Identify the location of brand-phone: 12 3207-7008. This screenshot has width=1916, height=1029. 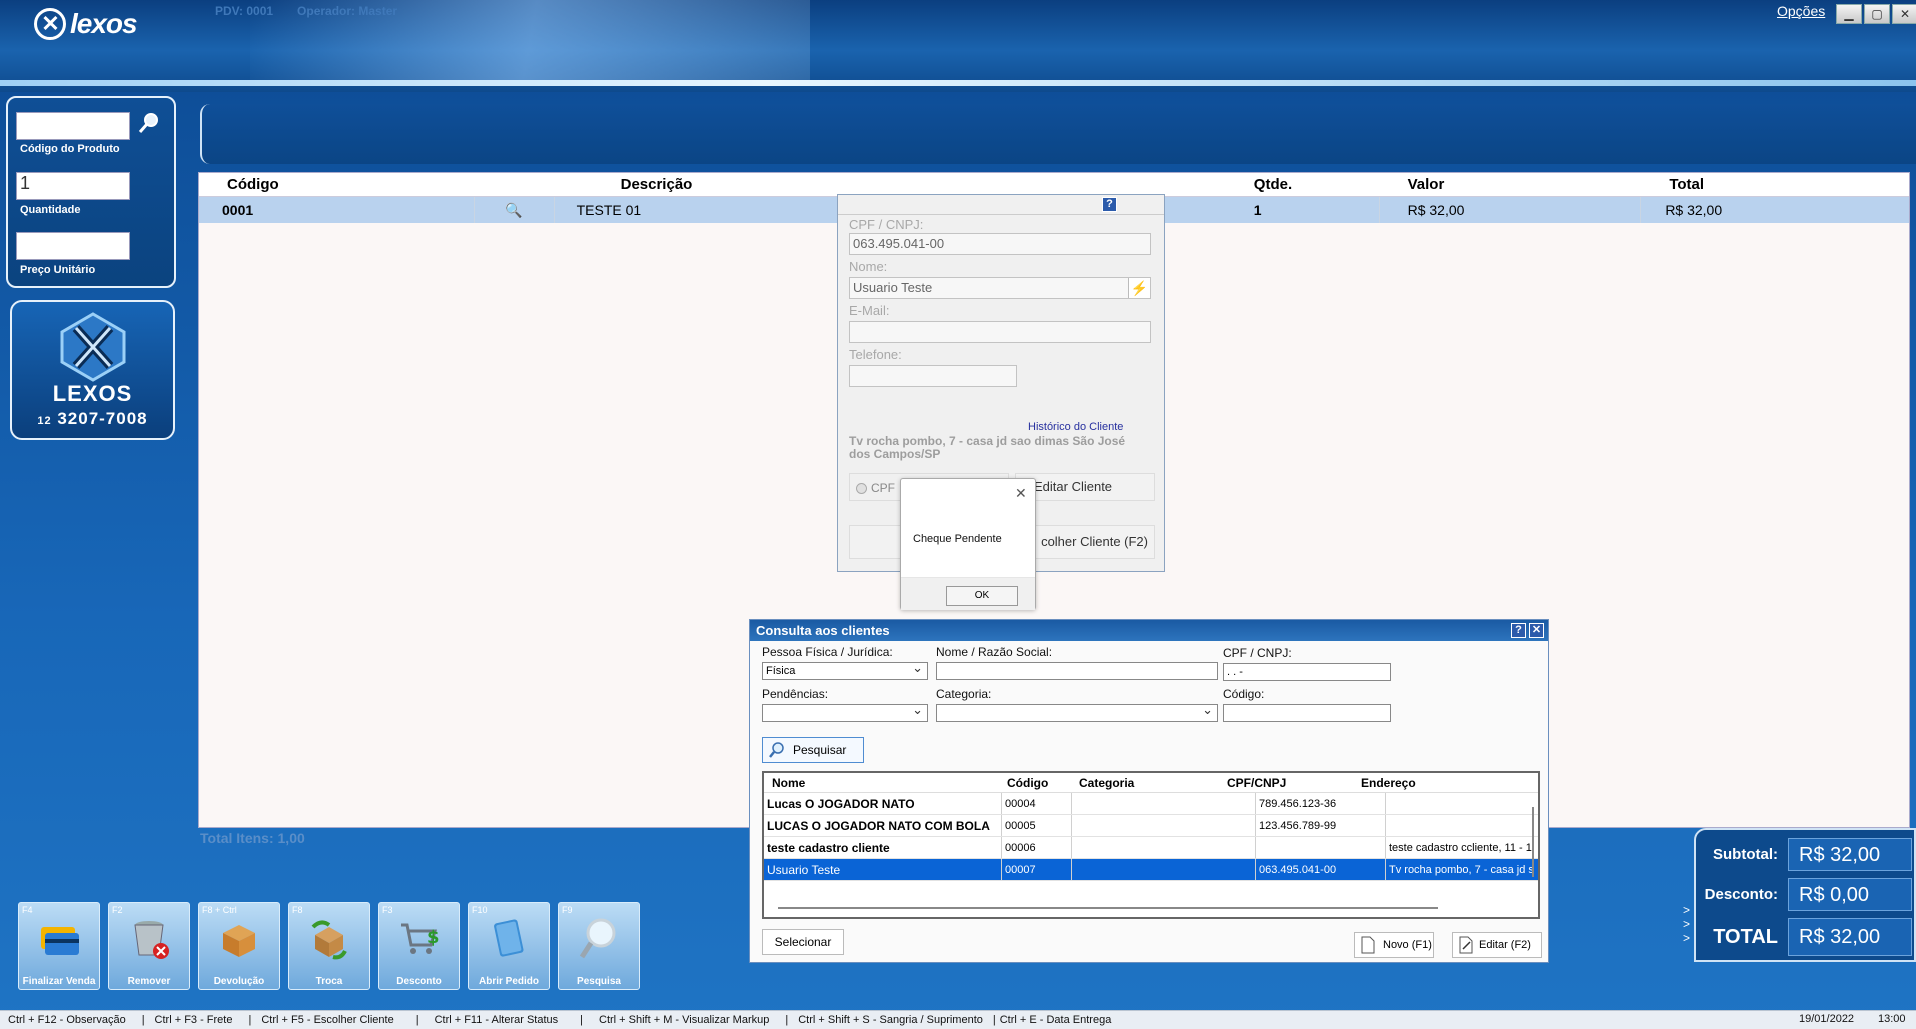
(92, 418).